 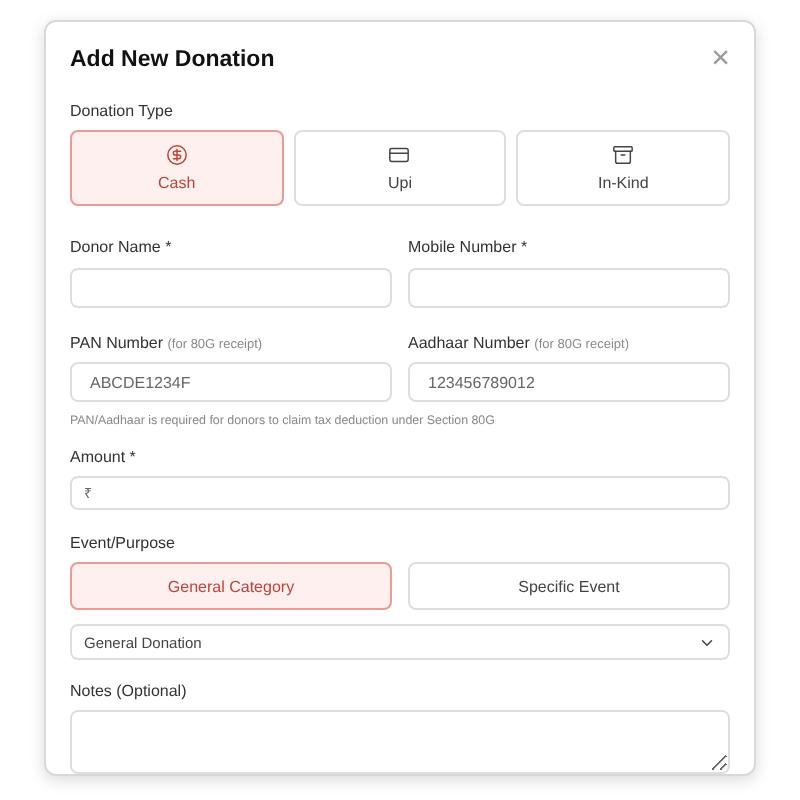 I want to click on field-label: Amount *, so click(x=104, y=457).